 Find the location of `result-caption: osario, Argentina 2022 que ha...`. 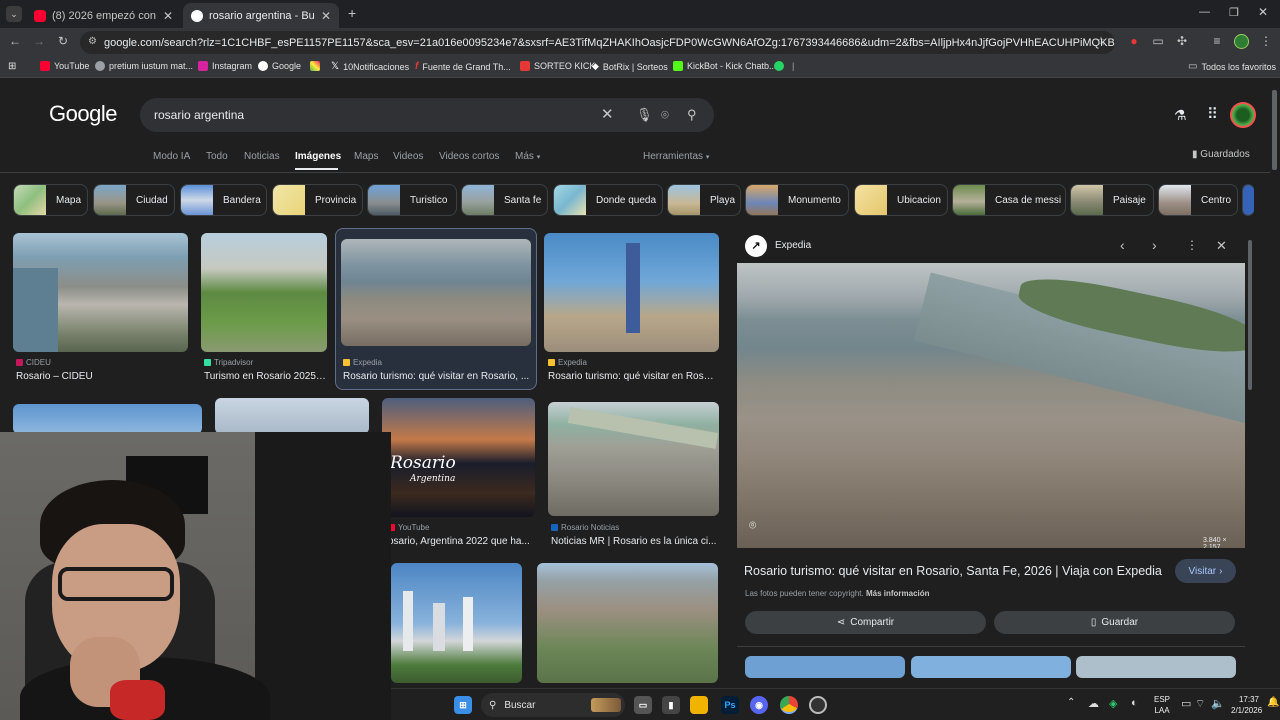

result-caption: osario, Argentina 2022 que ha... is located at coordinates (461, 541).